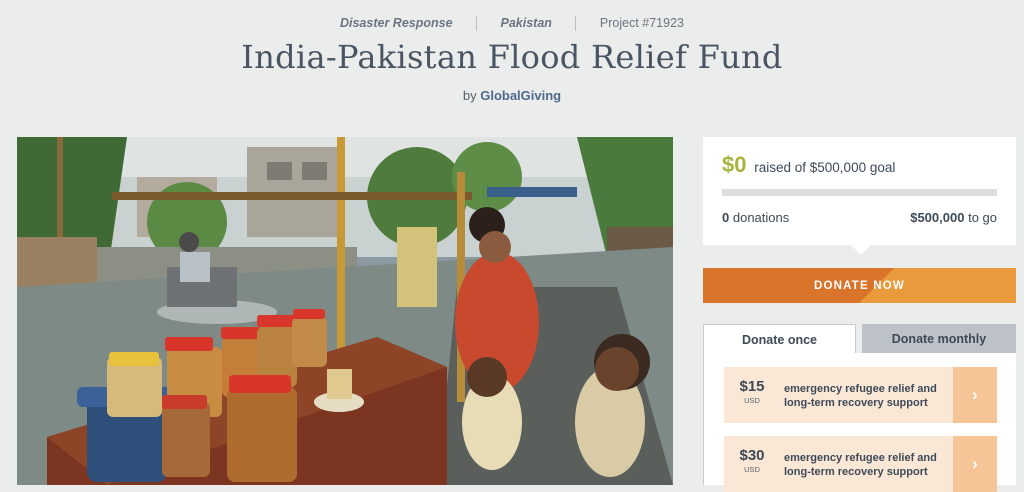 The height and width of the screenshot is (492, 1024). Describe the element at coordinates (859, 192) in the screenshot. I see `funding-progress-bar` at that location.